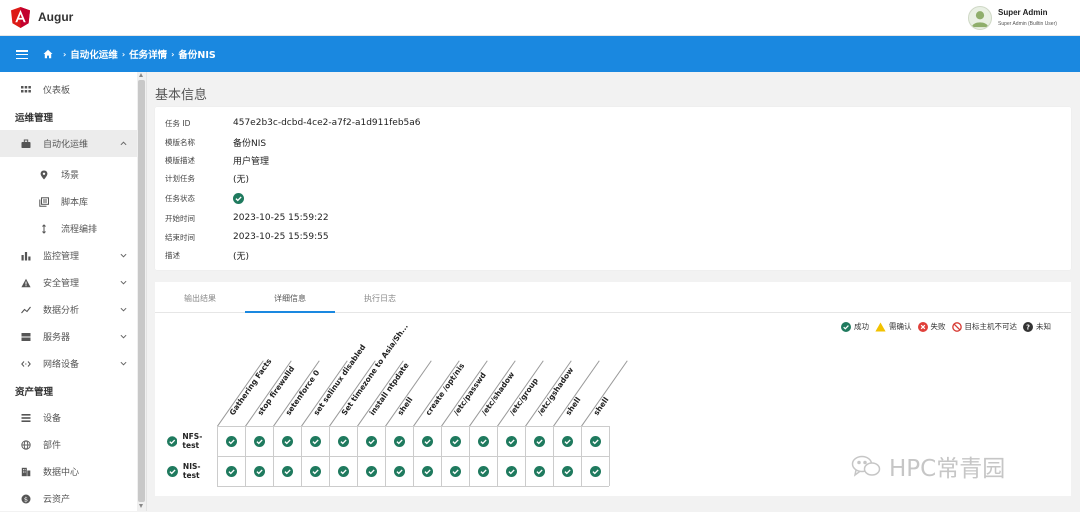  I want to click on tab-output: 输出结果, so click(200, 298).